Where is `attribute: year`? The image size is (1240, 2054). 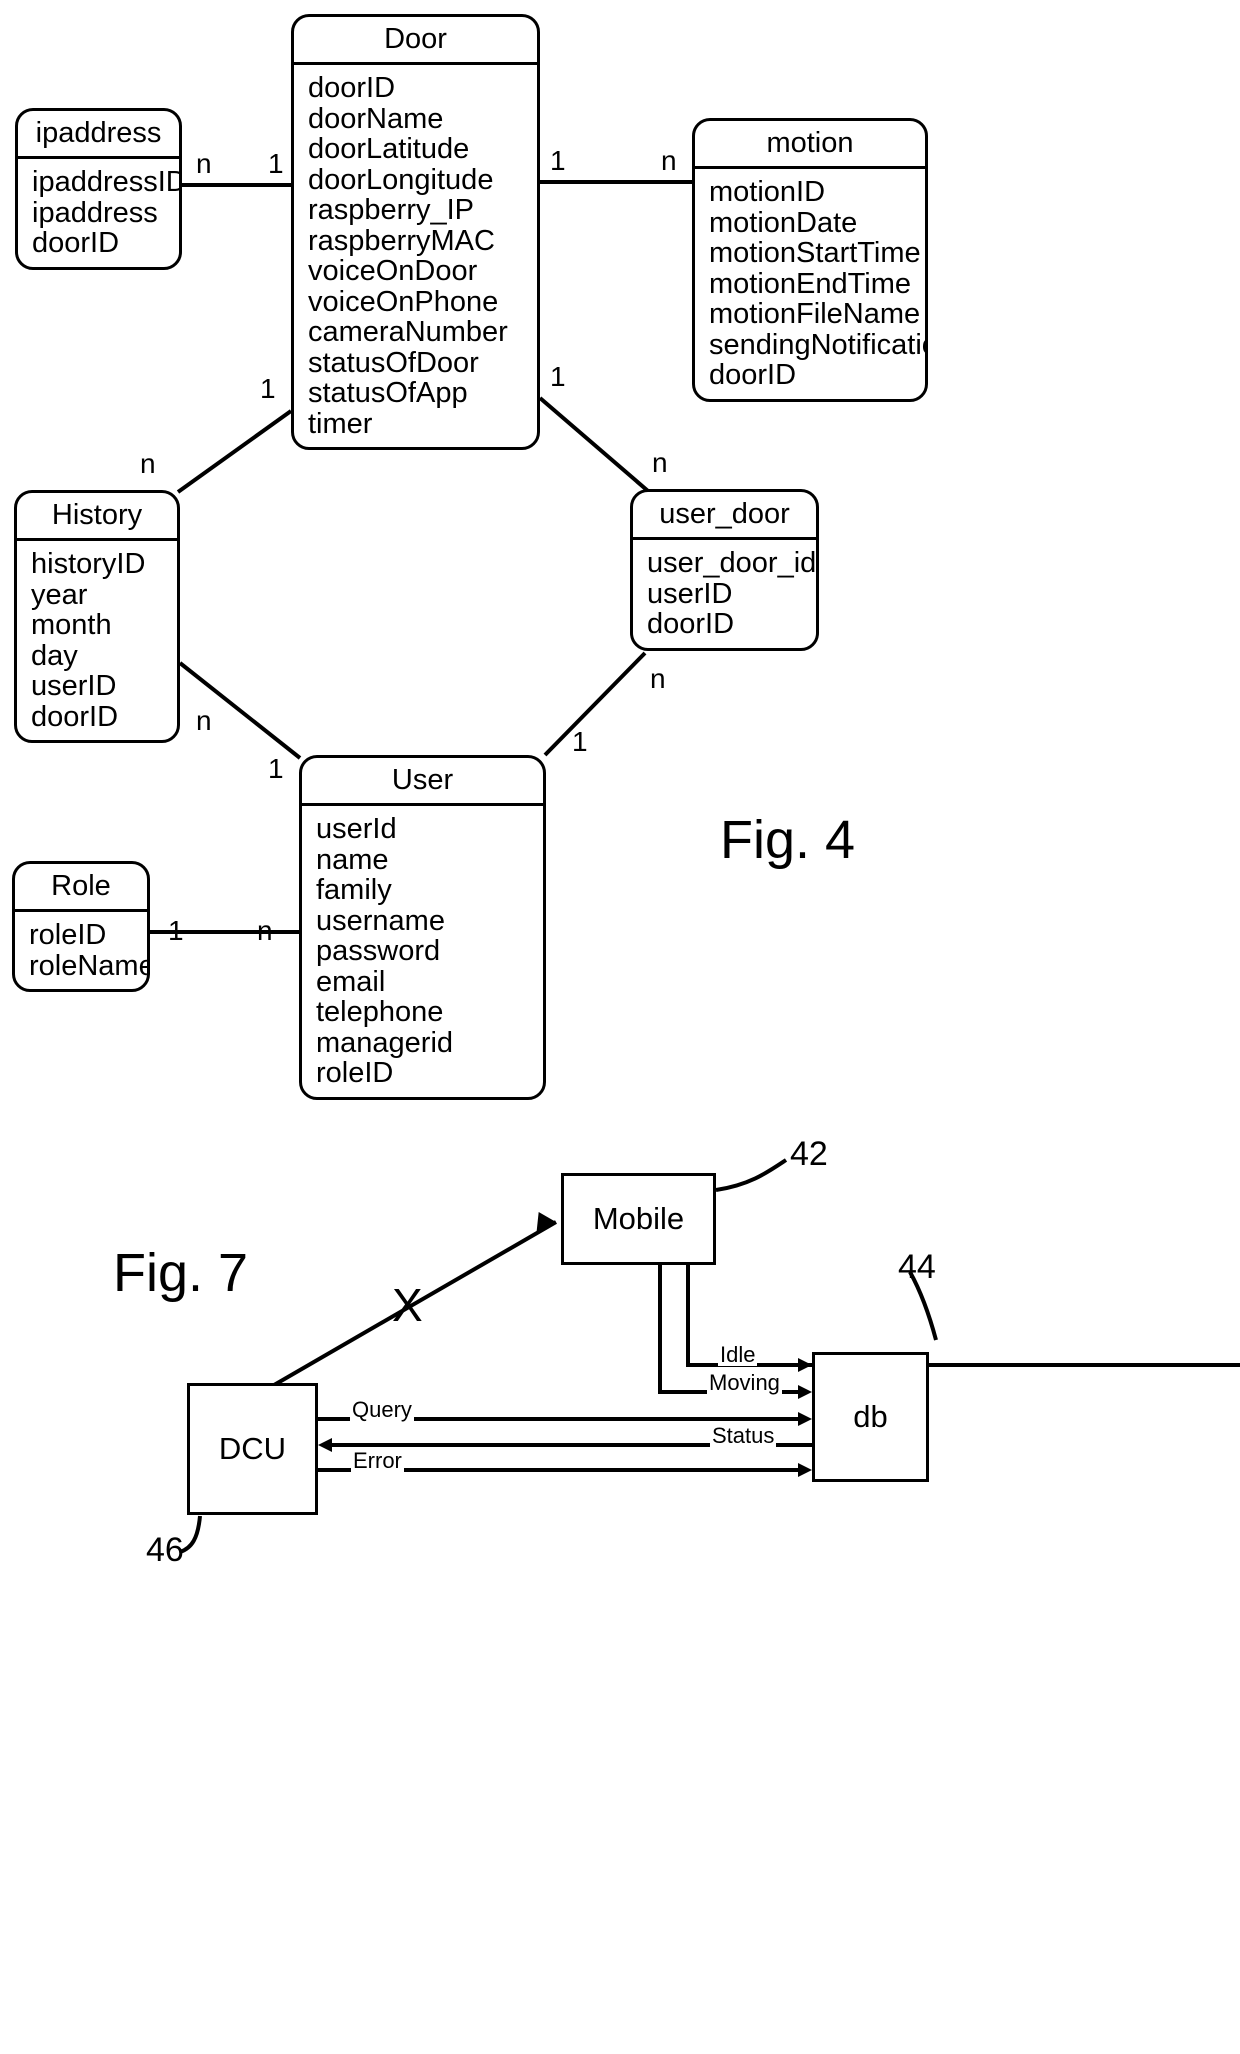
attribute: year is located at coordinates (59, 594).